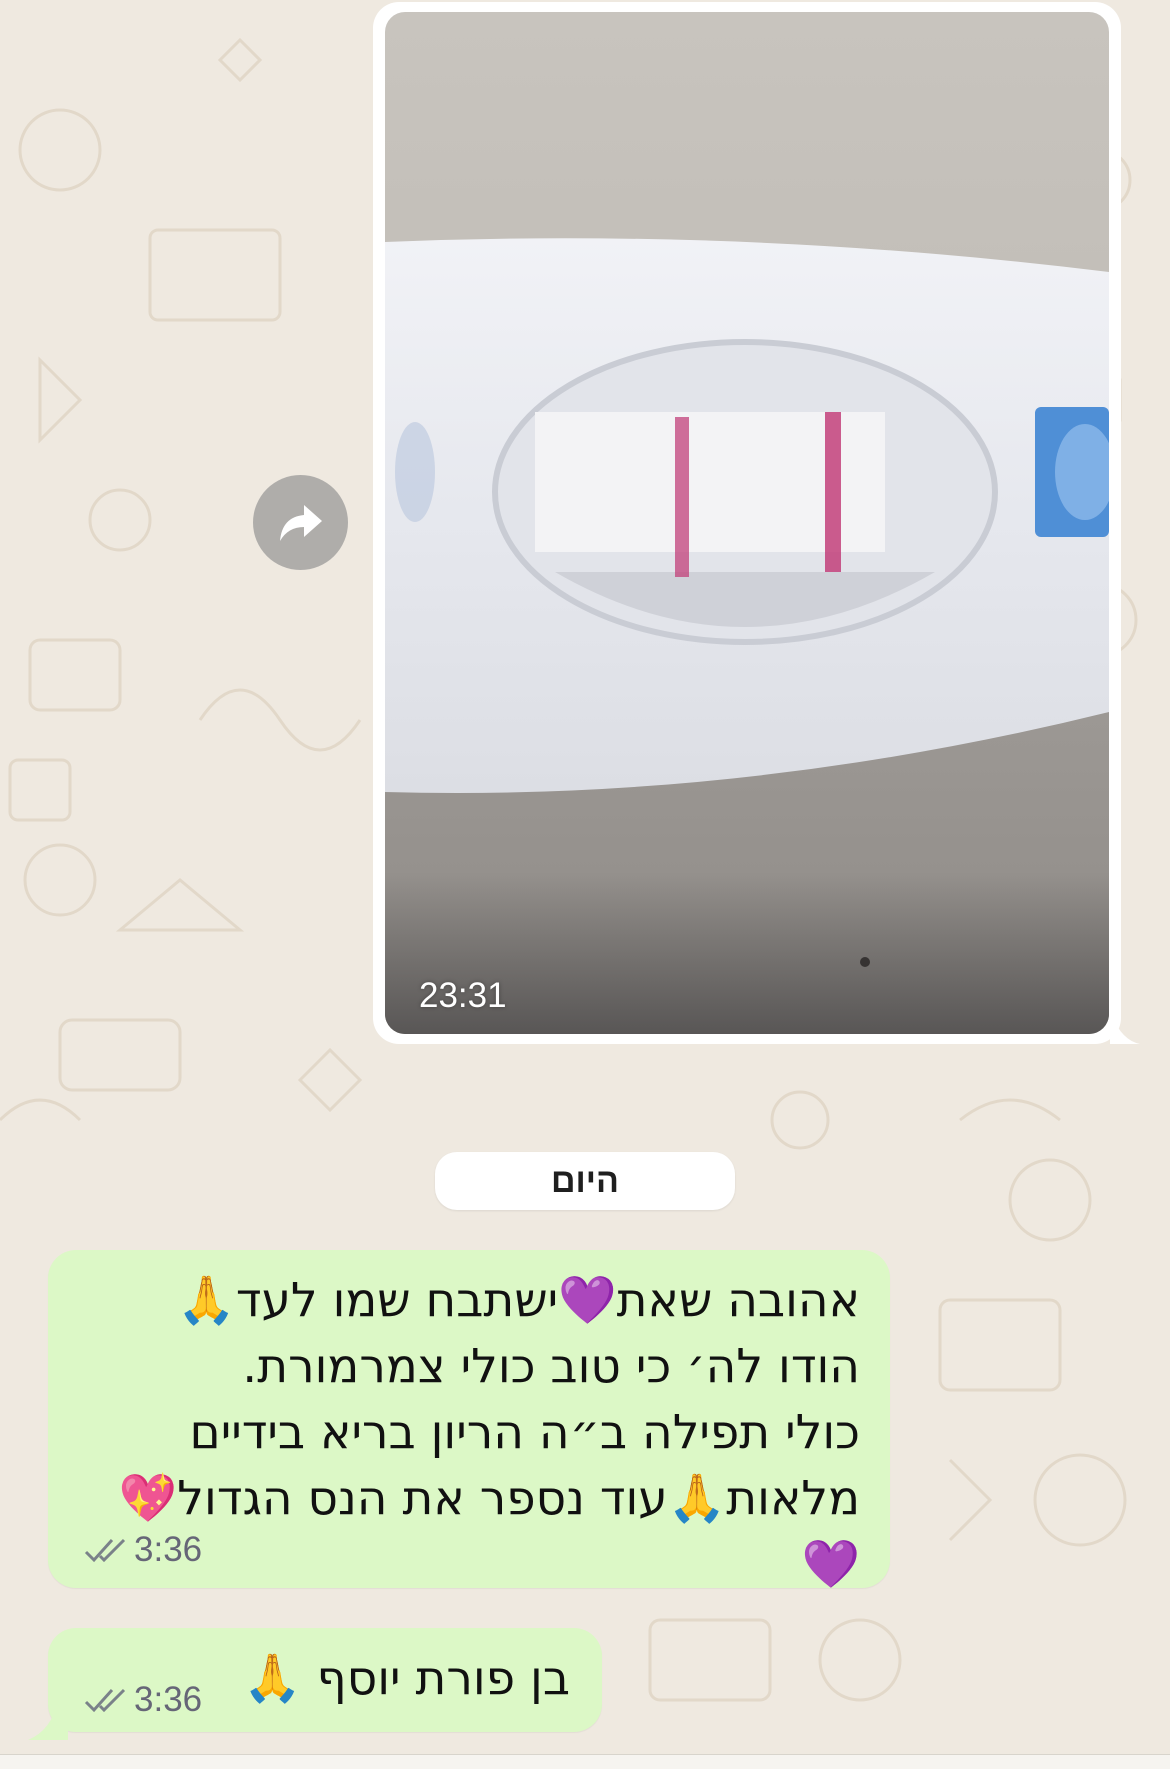 The width and height of the screenshot is (1170, 1769). Describe the element at coordinates (406, 1678) in the screenshot. I see `message-line: בן פורת יוסף 🙏` at that location.